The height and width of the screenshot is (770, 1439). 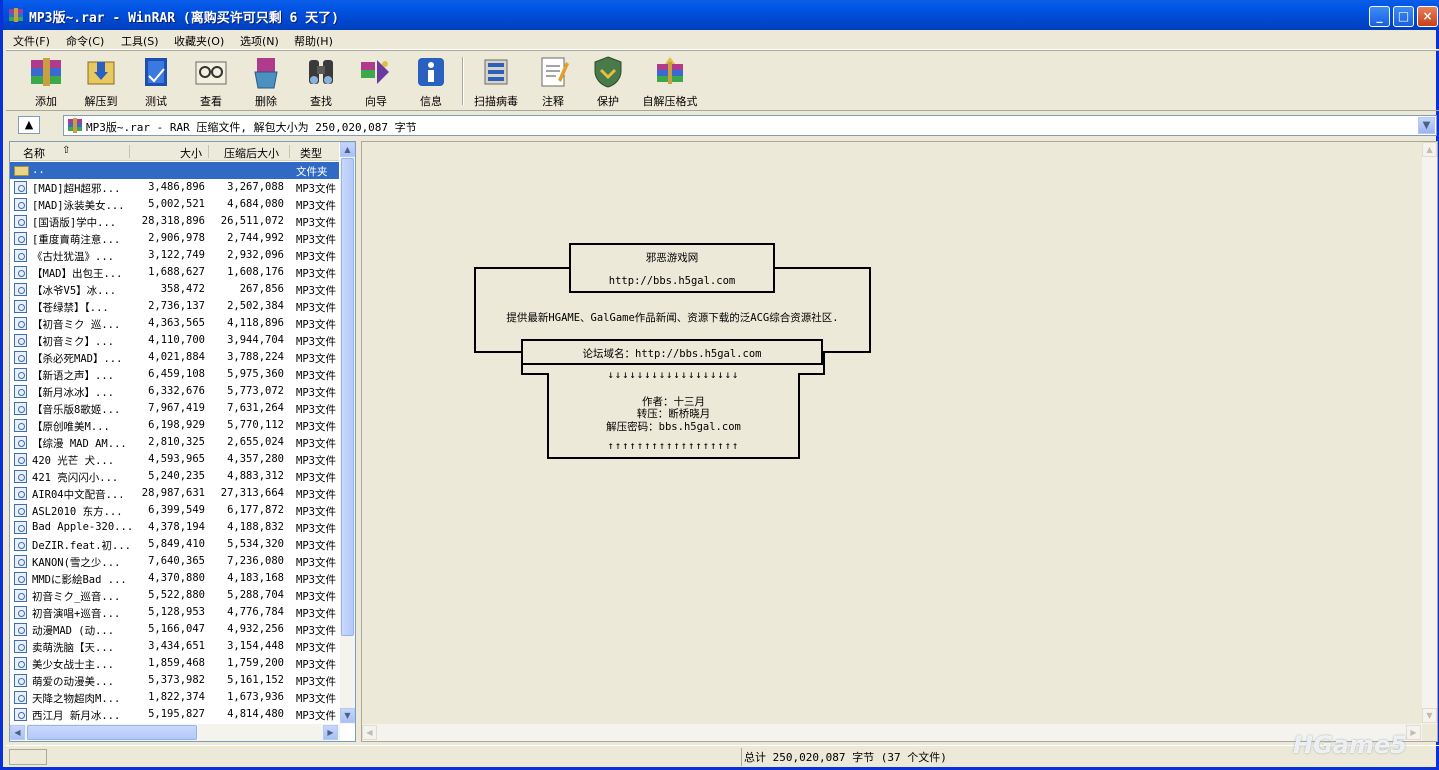 I want to click on file-row: 420 光芒 犬... 4,593,965 4,357,280 MP3文件, so click(x=174, y=459).